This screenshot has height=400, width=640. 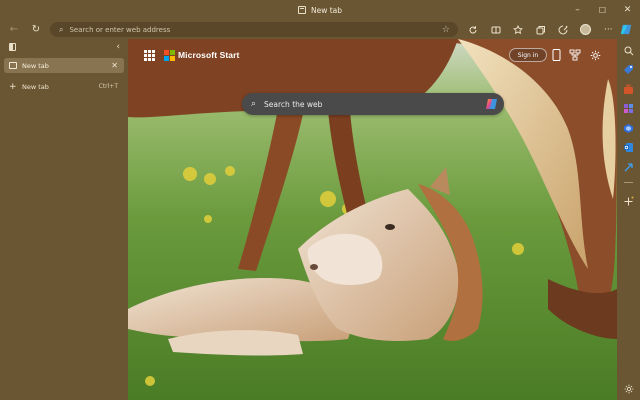 What do you see at coordinates (608, 29) in the screenshot?
I see `more-button: ···` at bounding box center [608, 29].